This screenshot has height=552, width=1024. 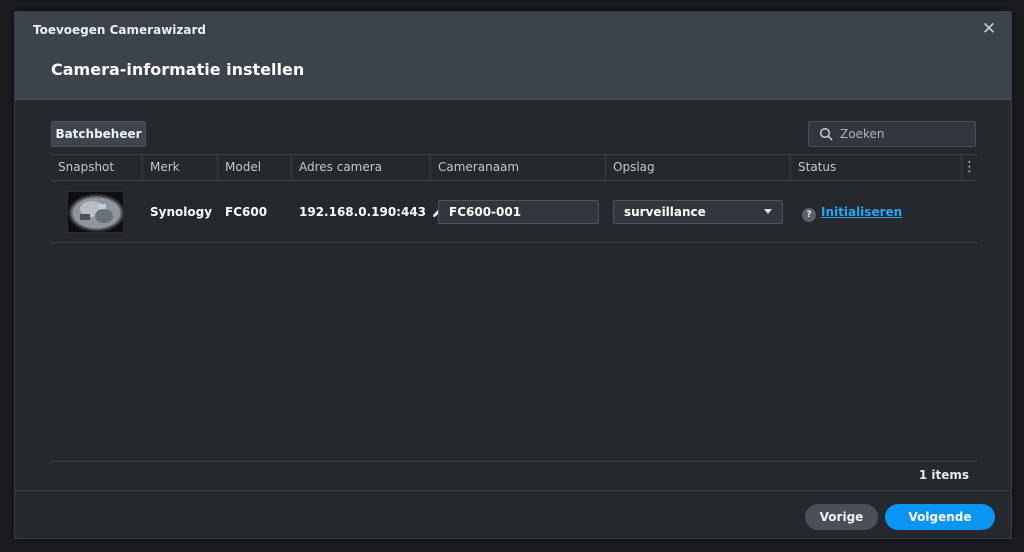 What do you see at coordinates (989, 29) in the screenshot?
I see `close-icon: ✕` at bounding box center [989, 29].